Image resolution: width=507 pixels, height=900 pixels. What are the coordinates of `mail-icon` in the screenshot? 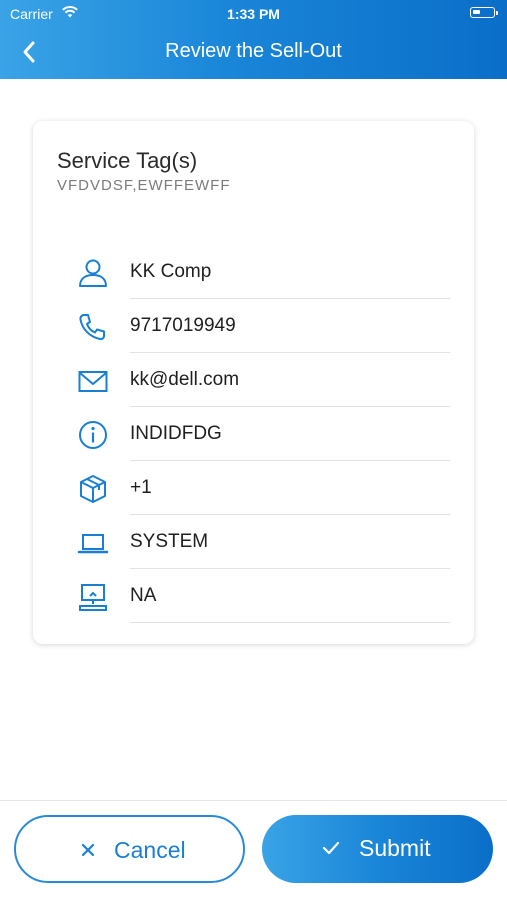 It's located at (93, 381).